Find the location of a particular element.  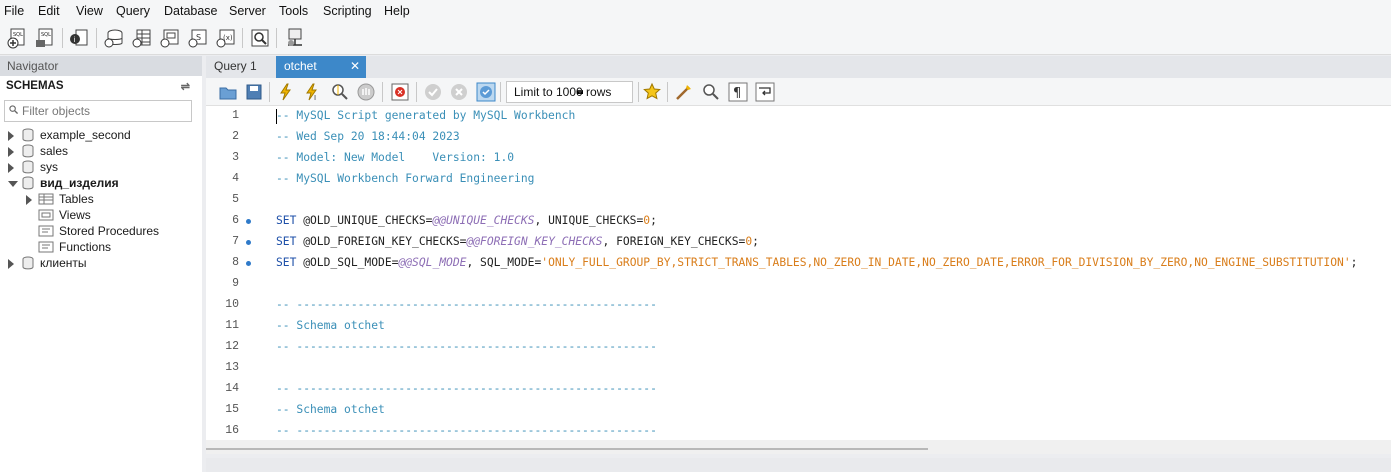

tree-item-tables: Tables is located at coordinates (111, 199).